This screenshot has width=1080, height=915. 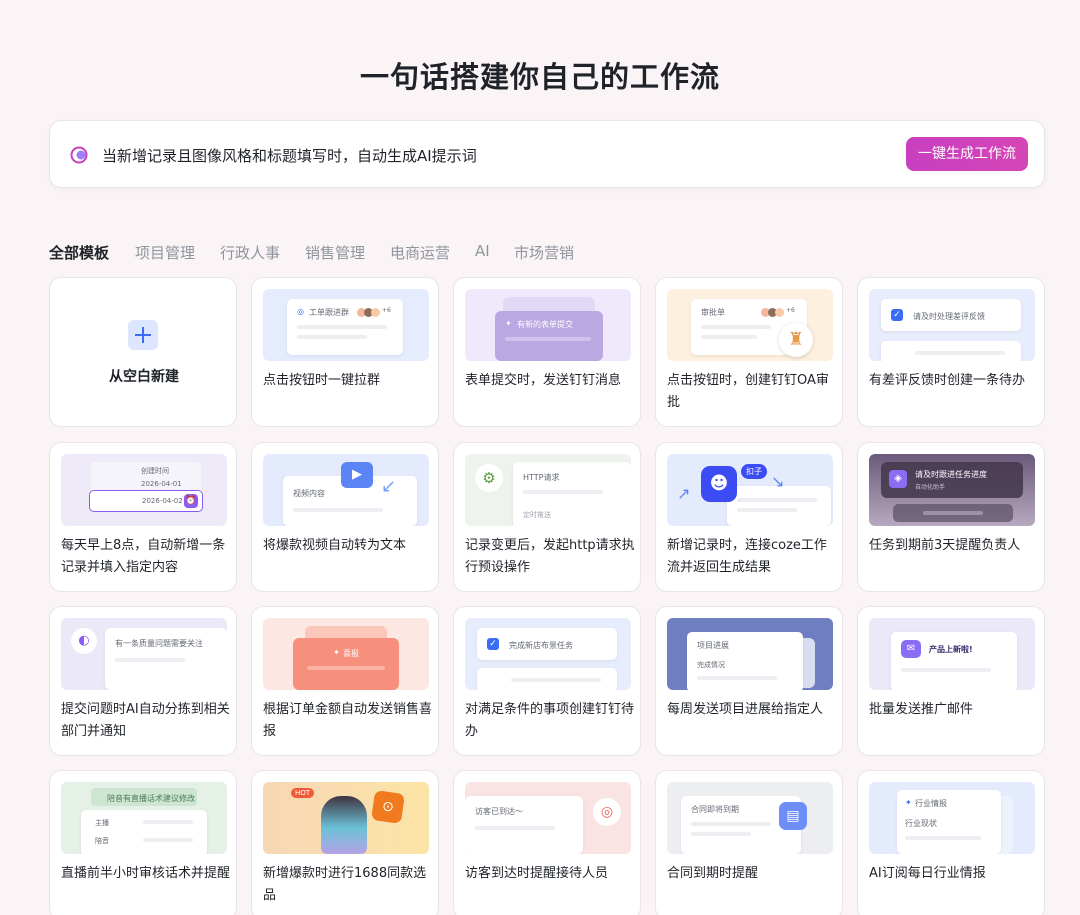 I want to click on plus-icon, so click(x=143, y=335).